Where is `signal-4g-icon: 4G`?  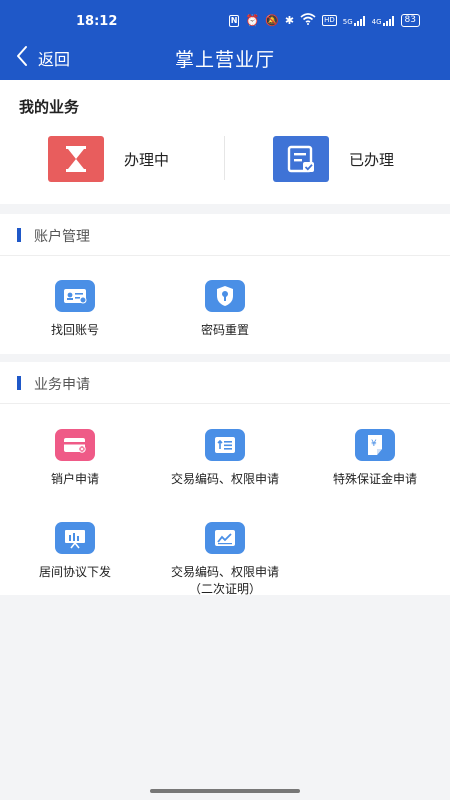 signal-4g-icon: 4G is located at coordinates (383, 20).